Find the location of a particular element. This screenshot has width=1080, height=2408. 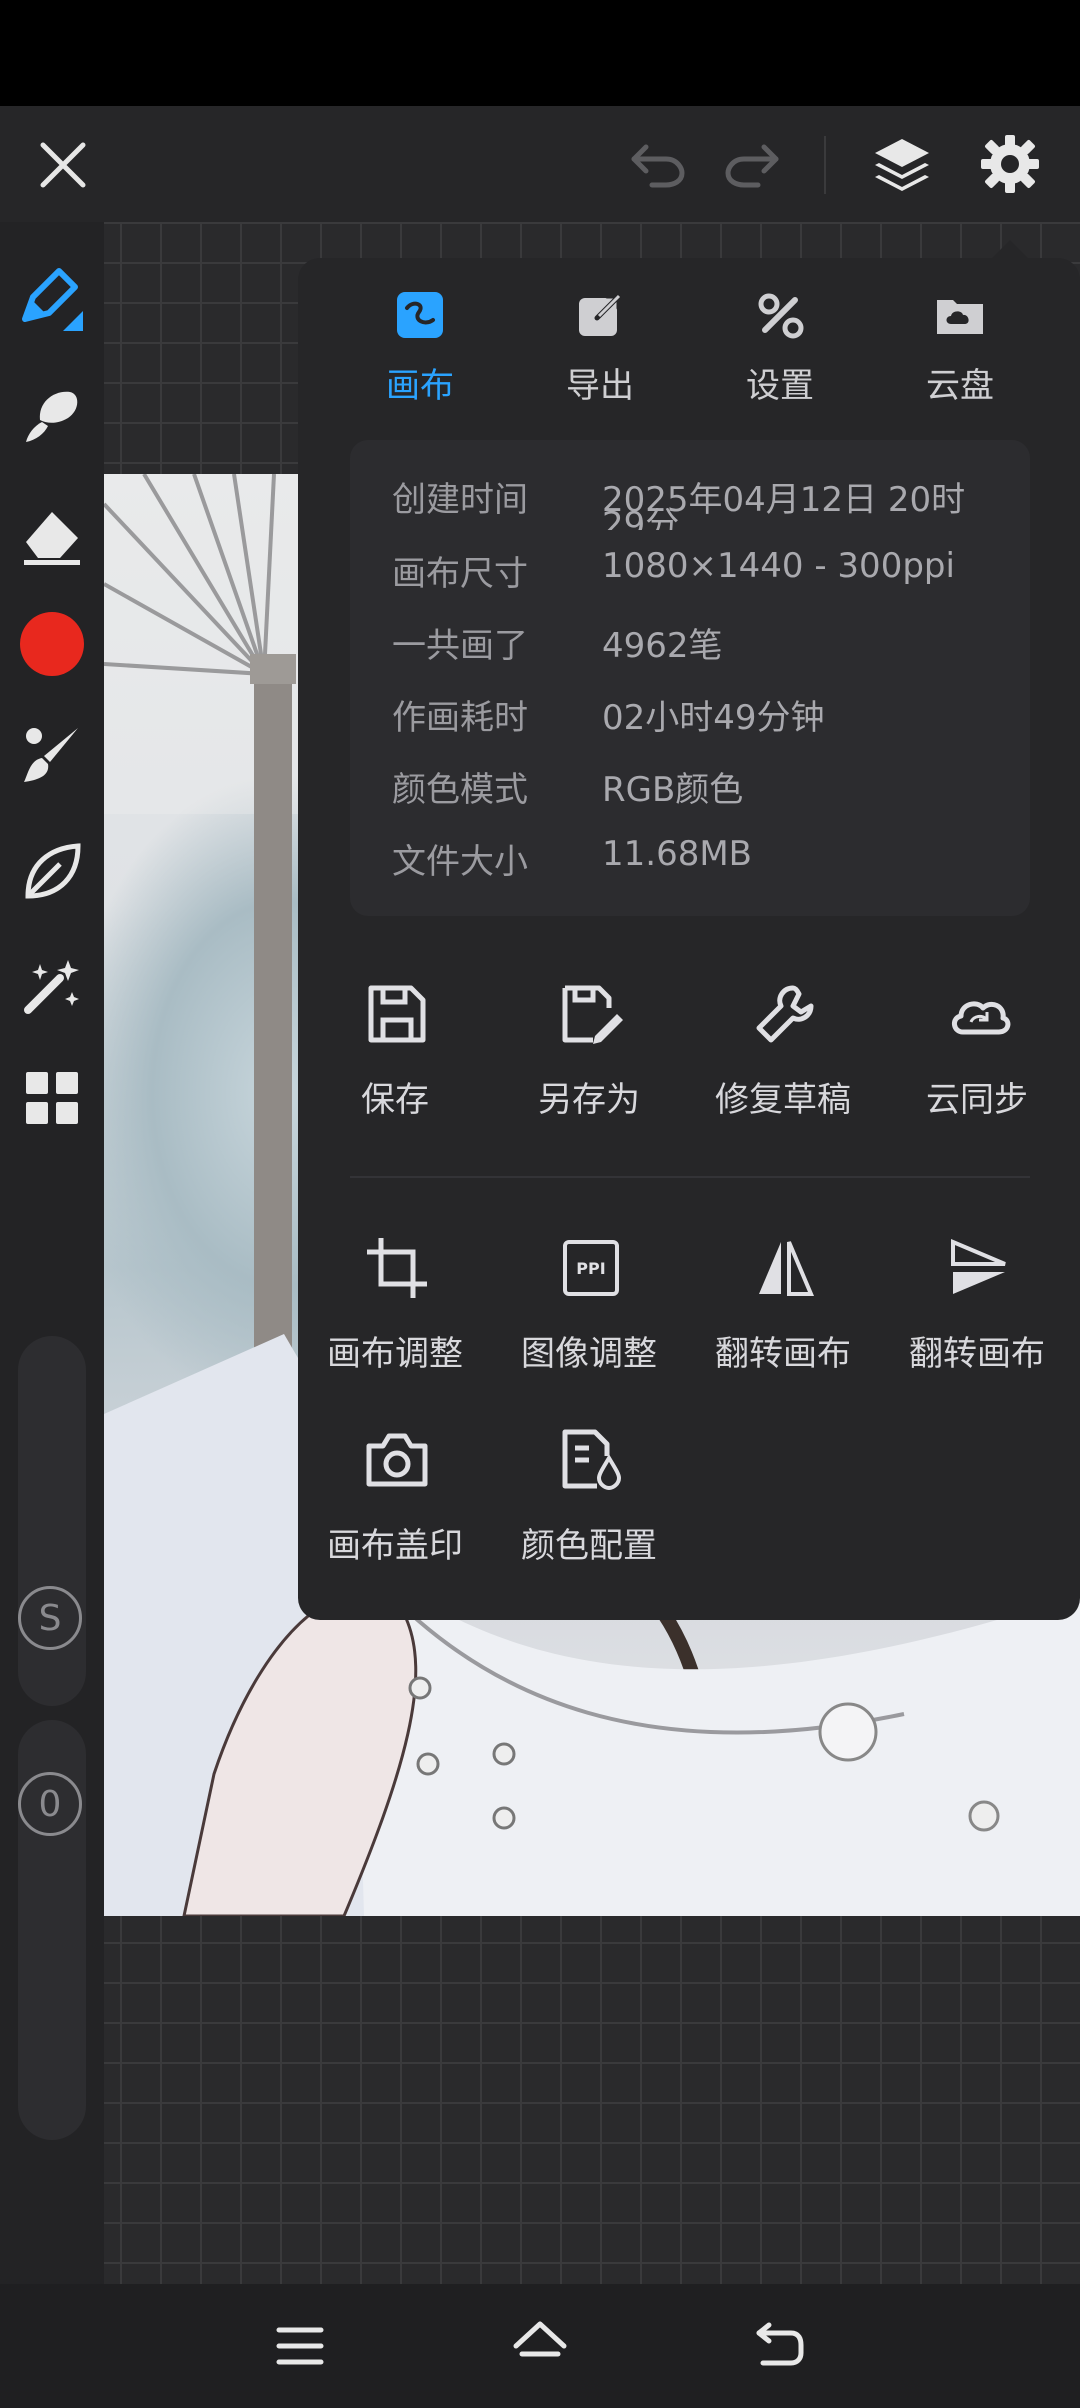

brush-size-label: S is located at coordinates (50, 1618).